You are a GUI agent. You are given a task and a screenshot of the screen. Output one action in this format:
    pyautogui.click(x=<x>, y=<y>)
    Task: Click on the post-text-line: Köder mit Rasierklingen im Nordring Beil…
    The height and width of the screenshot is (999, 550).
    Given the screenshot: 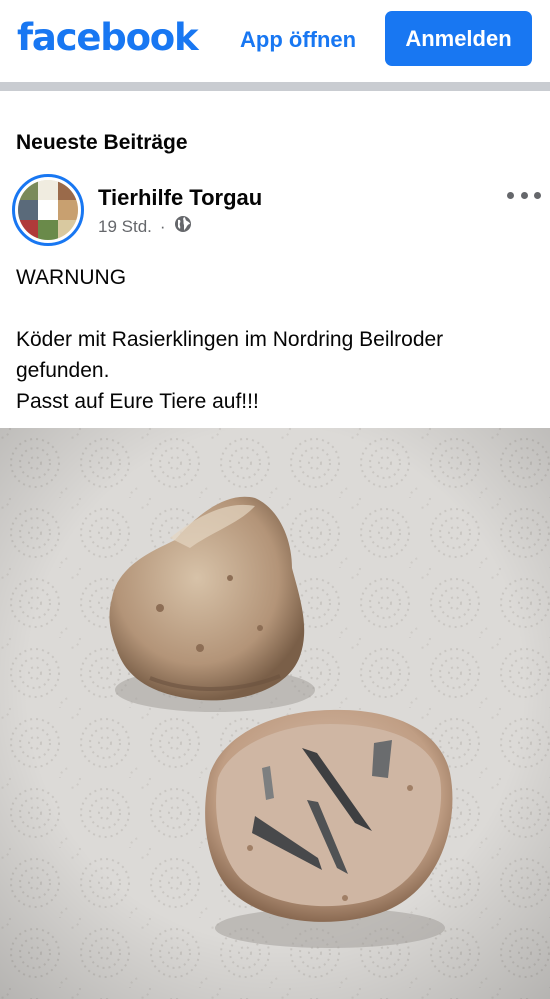 What is the action you would take?
    pyautogui.click(x=230, y=355)
    